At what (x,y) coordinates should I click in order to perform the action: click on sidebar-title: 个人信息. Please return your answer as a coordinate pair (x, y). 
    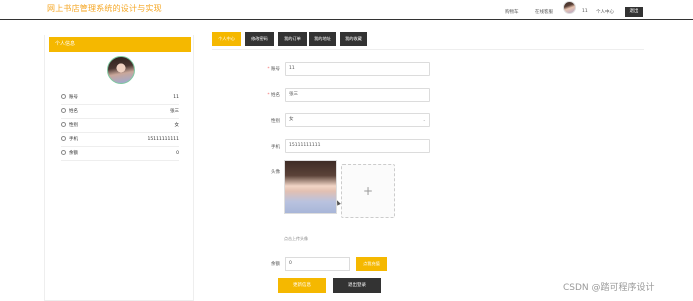
    Looking at the image, I should click on (120, 44).